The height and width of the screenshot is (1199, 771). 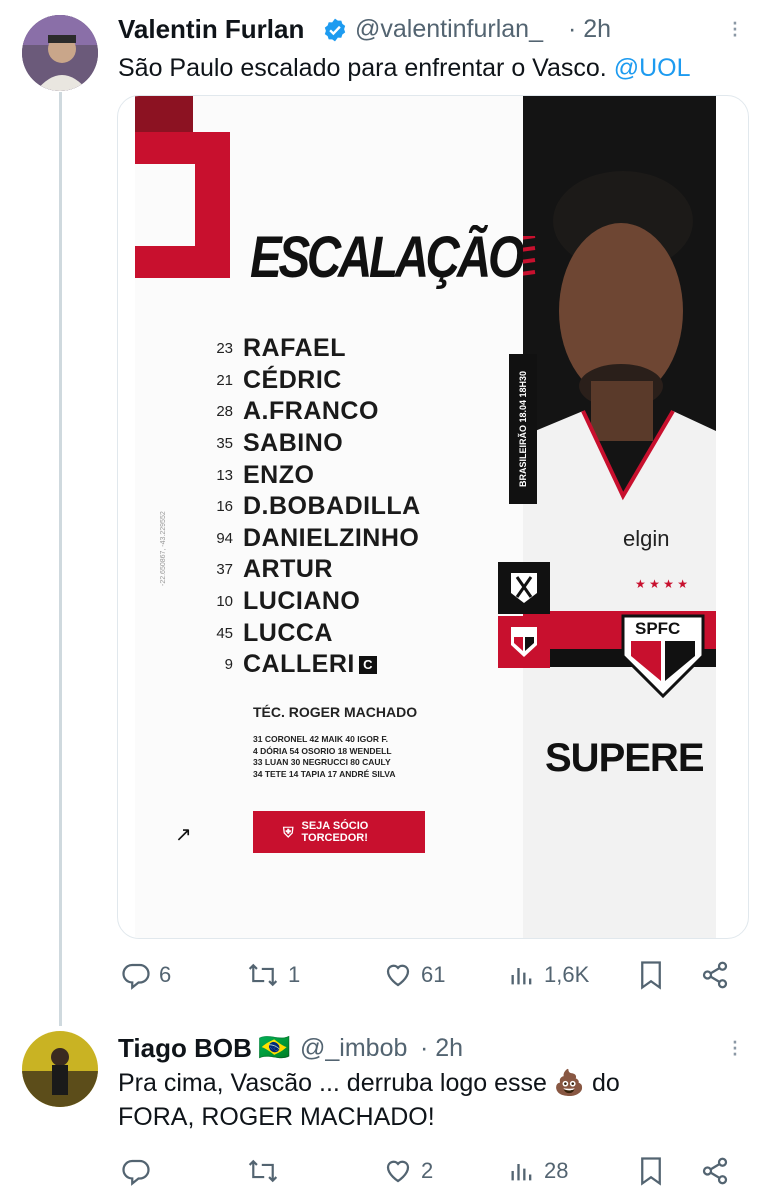 I want to click on reply-reply-button, so click(x=140, y=1171).